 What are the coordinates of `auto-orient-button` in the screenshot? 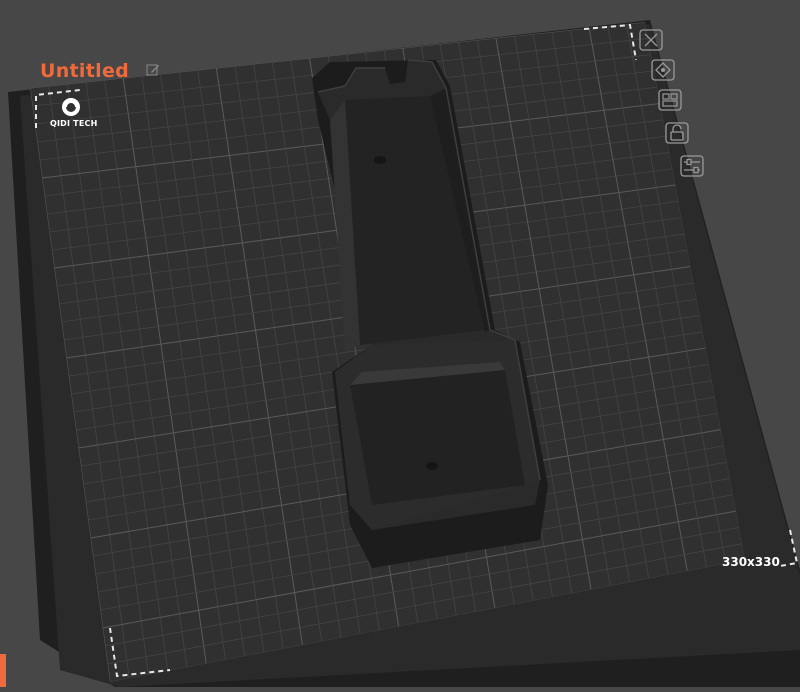 It's located at (663, 70).